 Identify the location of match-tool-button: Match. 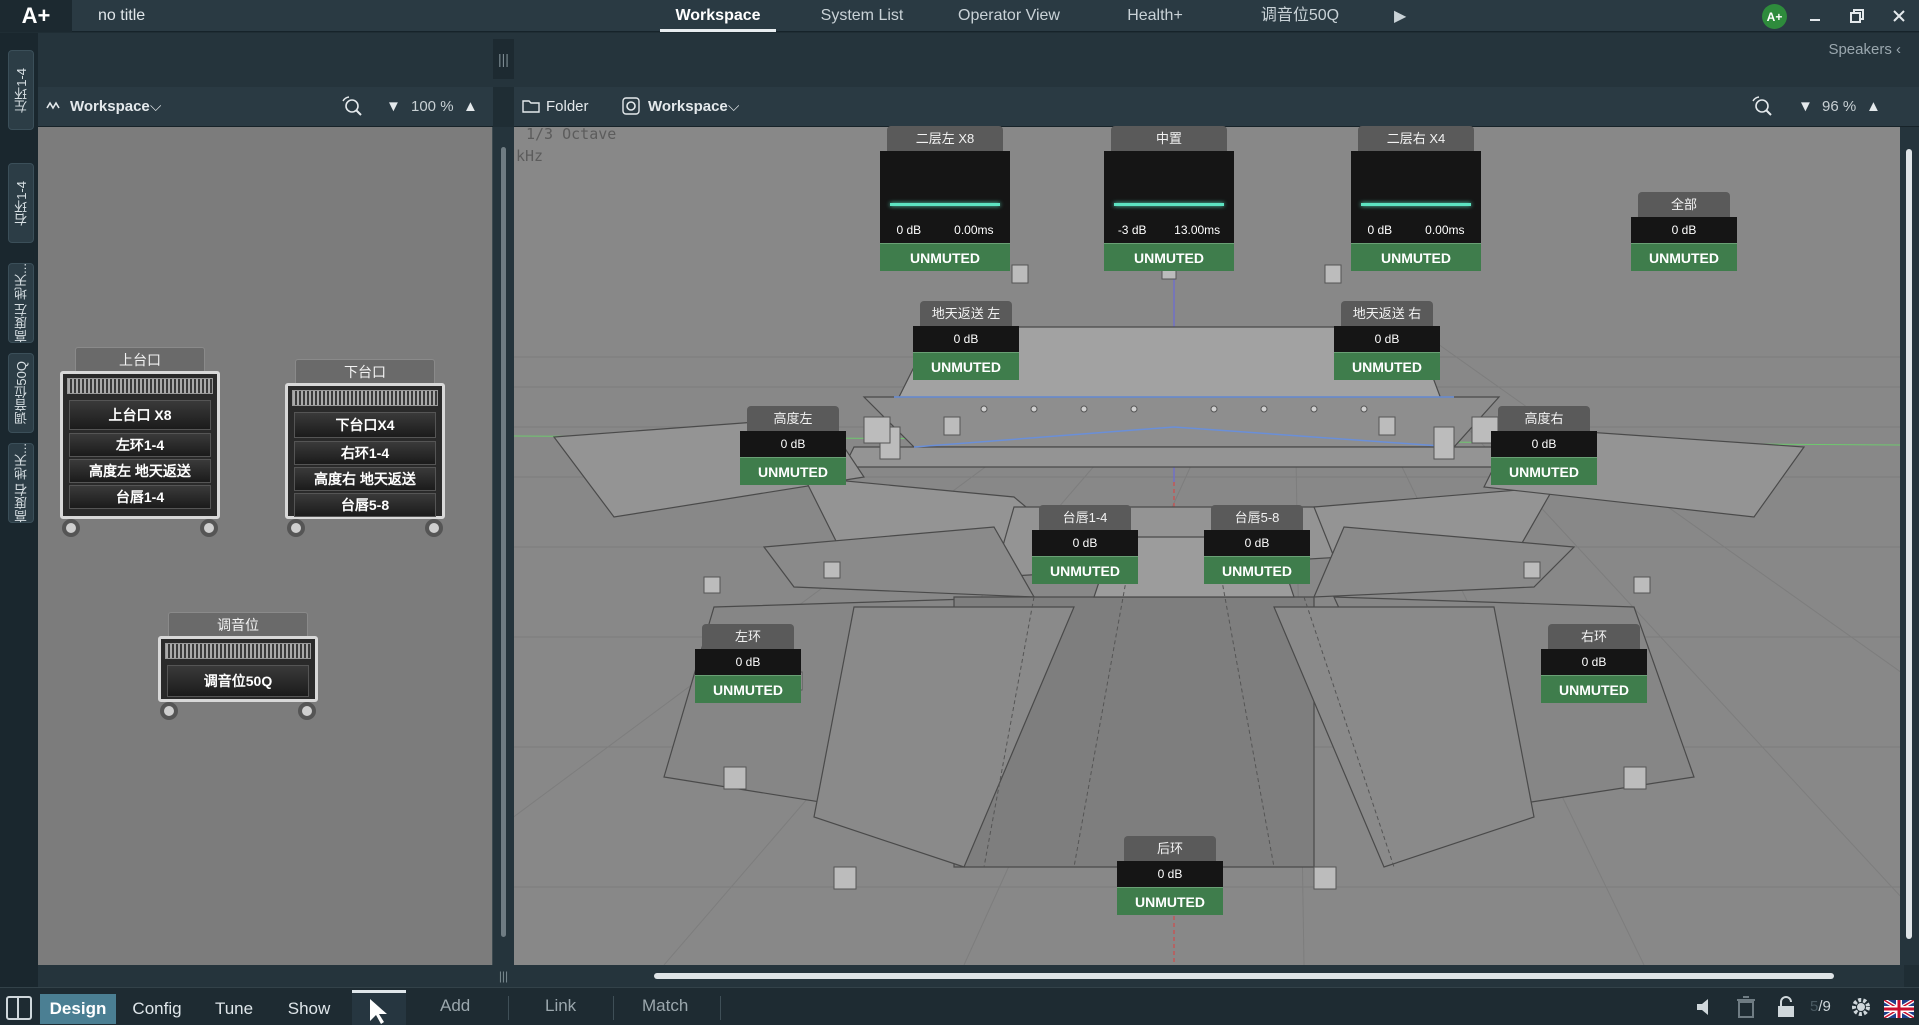
(665, 1006).